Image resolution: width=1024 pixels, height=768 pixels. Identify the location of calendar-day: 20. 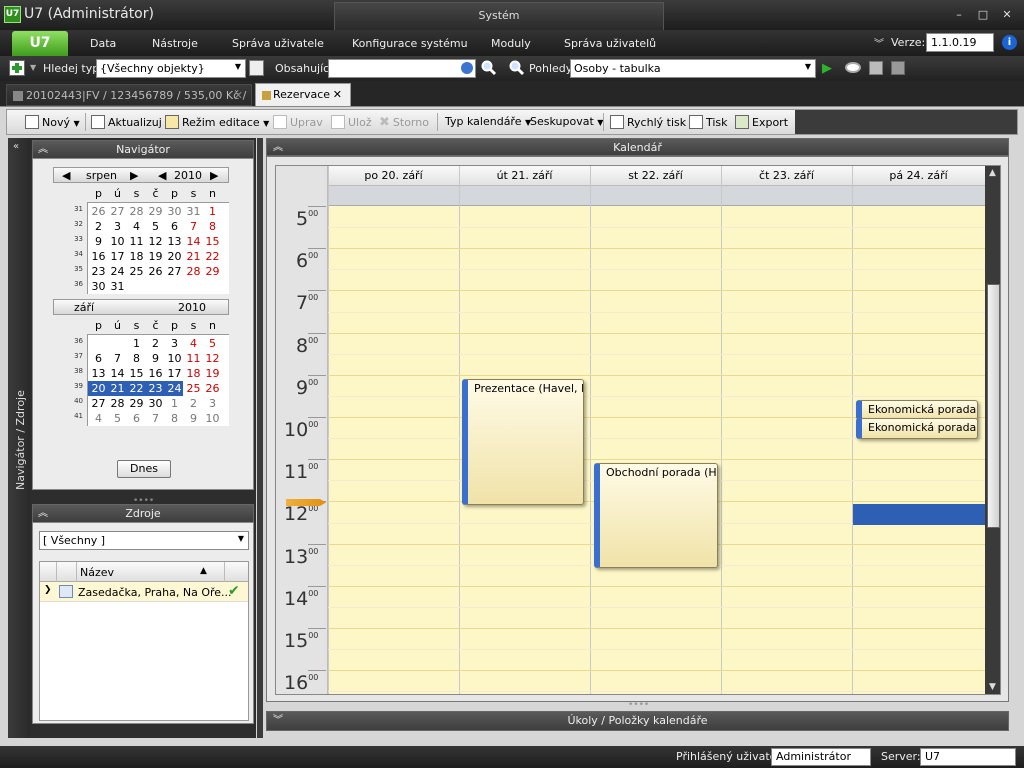
(98, 388).